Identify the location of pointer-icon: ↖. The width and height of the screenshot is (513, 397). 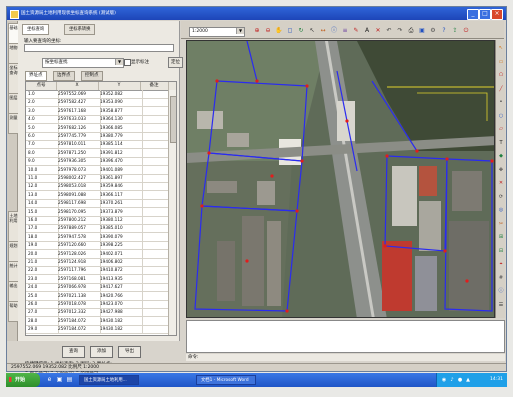
(501, 48).